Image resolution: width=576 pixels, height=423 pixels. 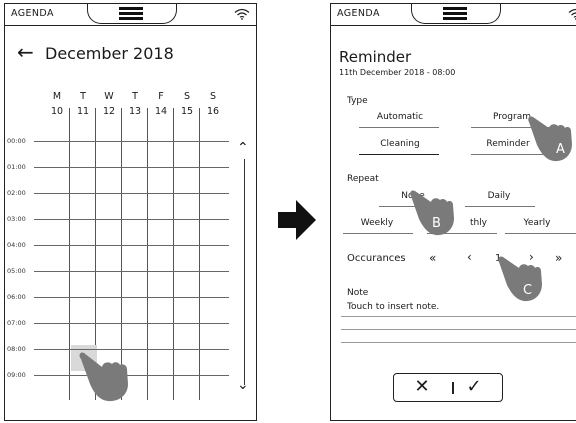 I want to click on option-underline-selected, so click(x=399, y=154).